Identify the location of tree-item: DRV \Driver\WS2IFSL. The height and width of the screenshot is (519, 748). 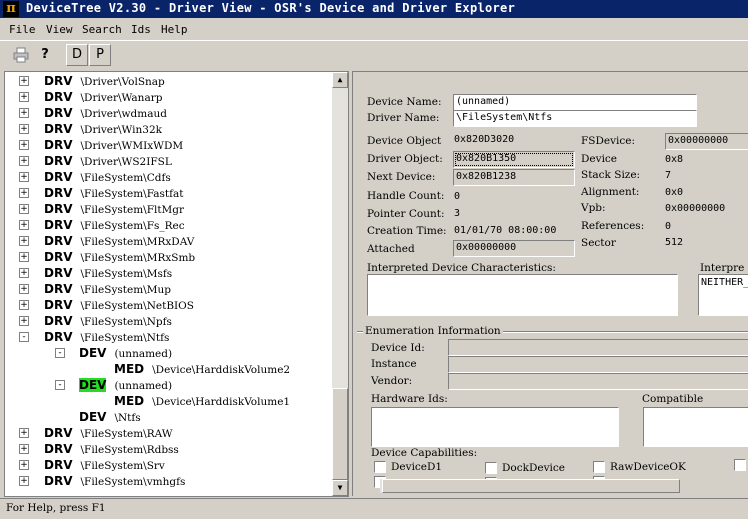
(108, 161).